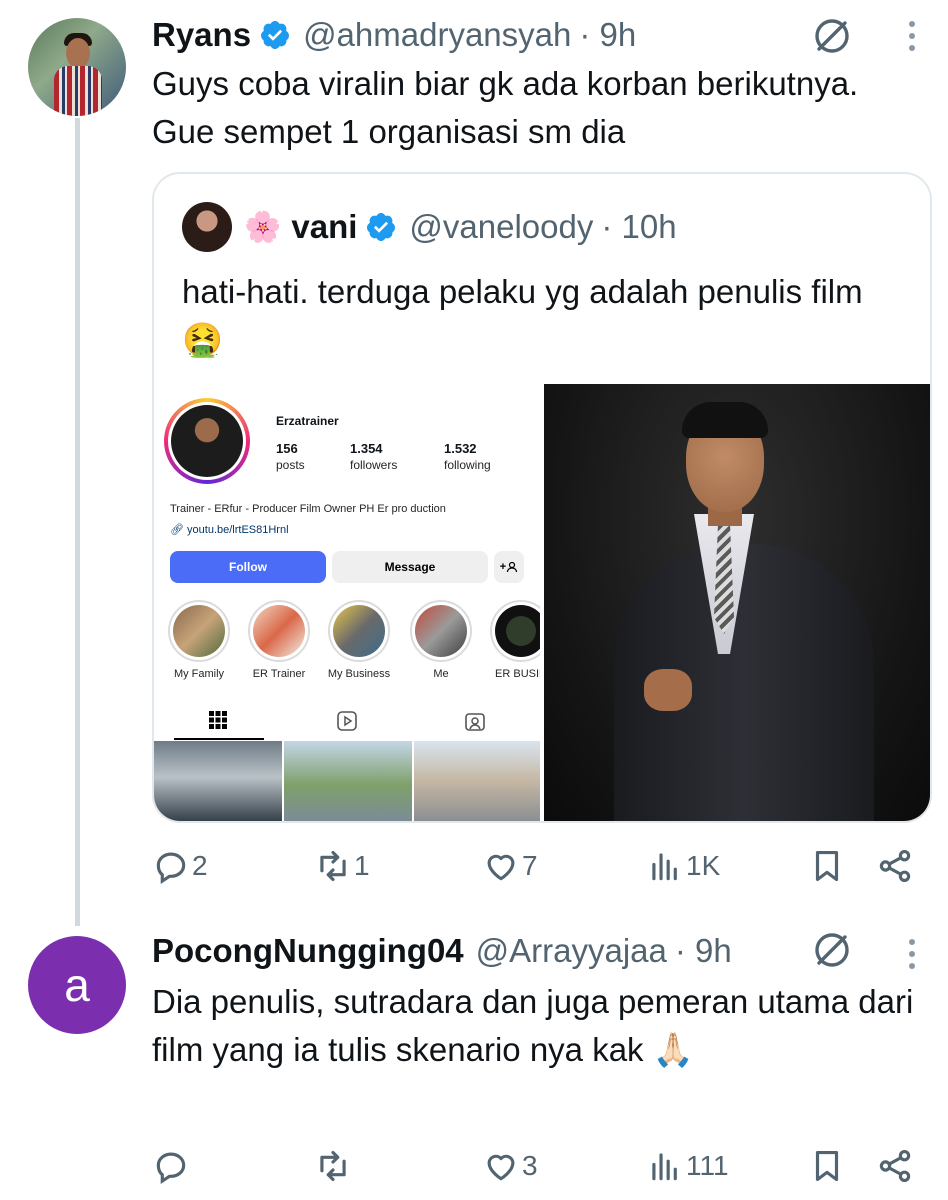 This screenshot has width=948, height=1200. I want to click on link-icon: 🔗︎, so click(177, 530).